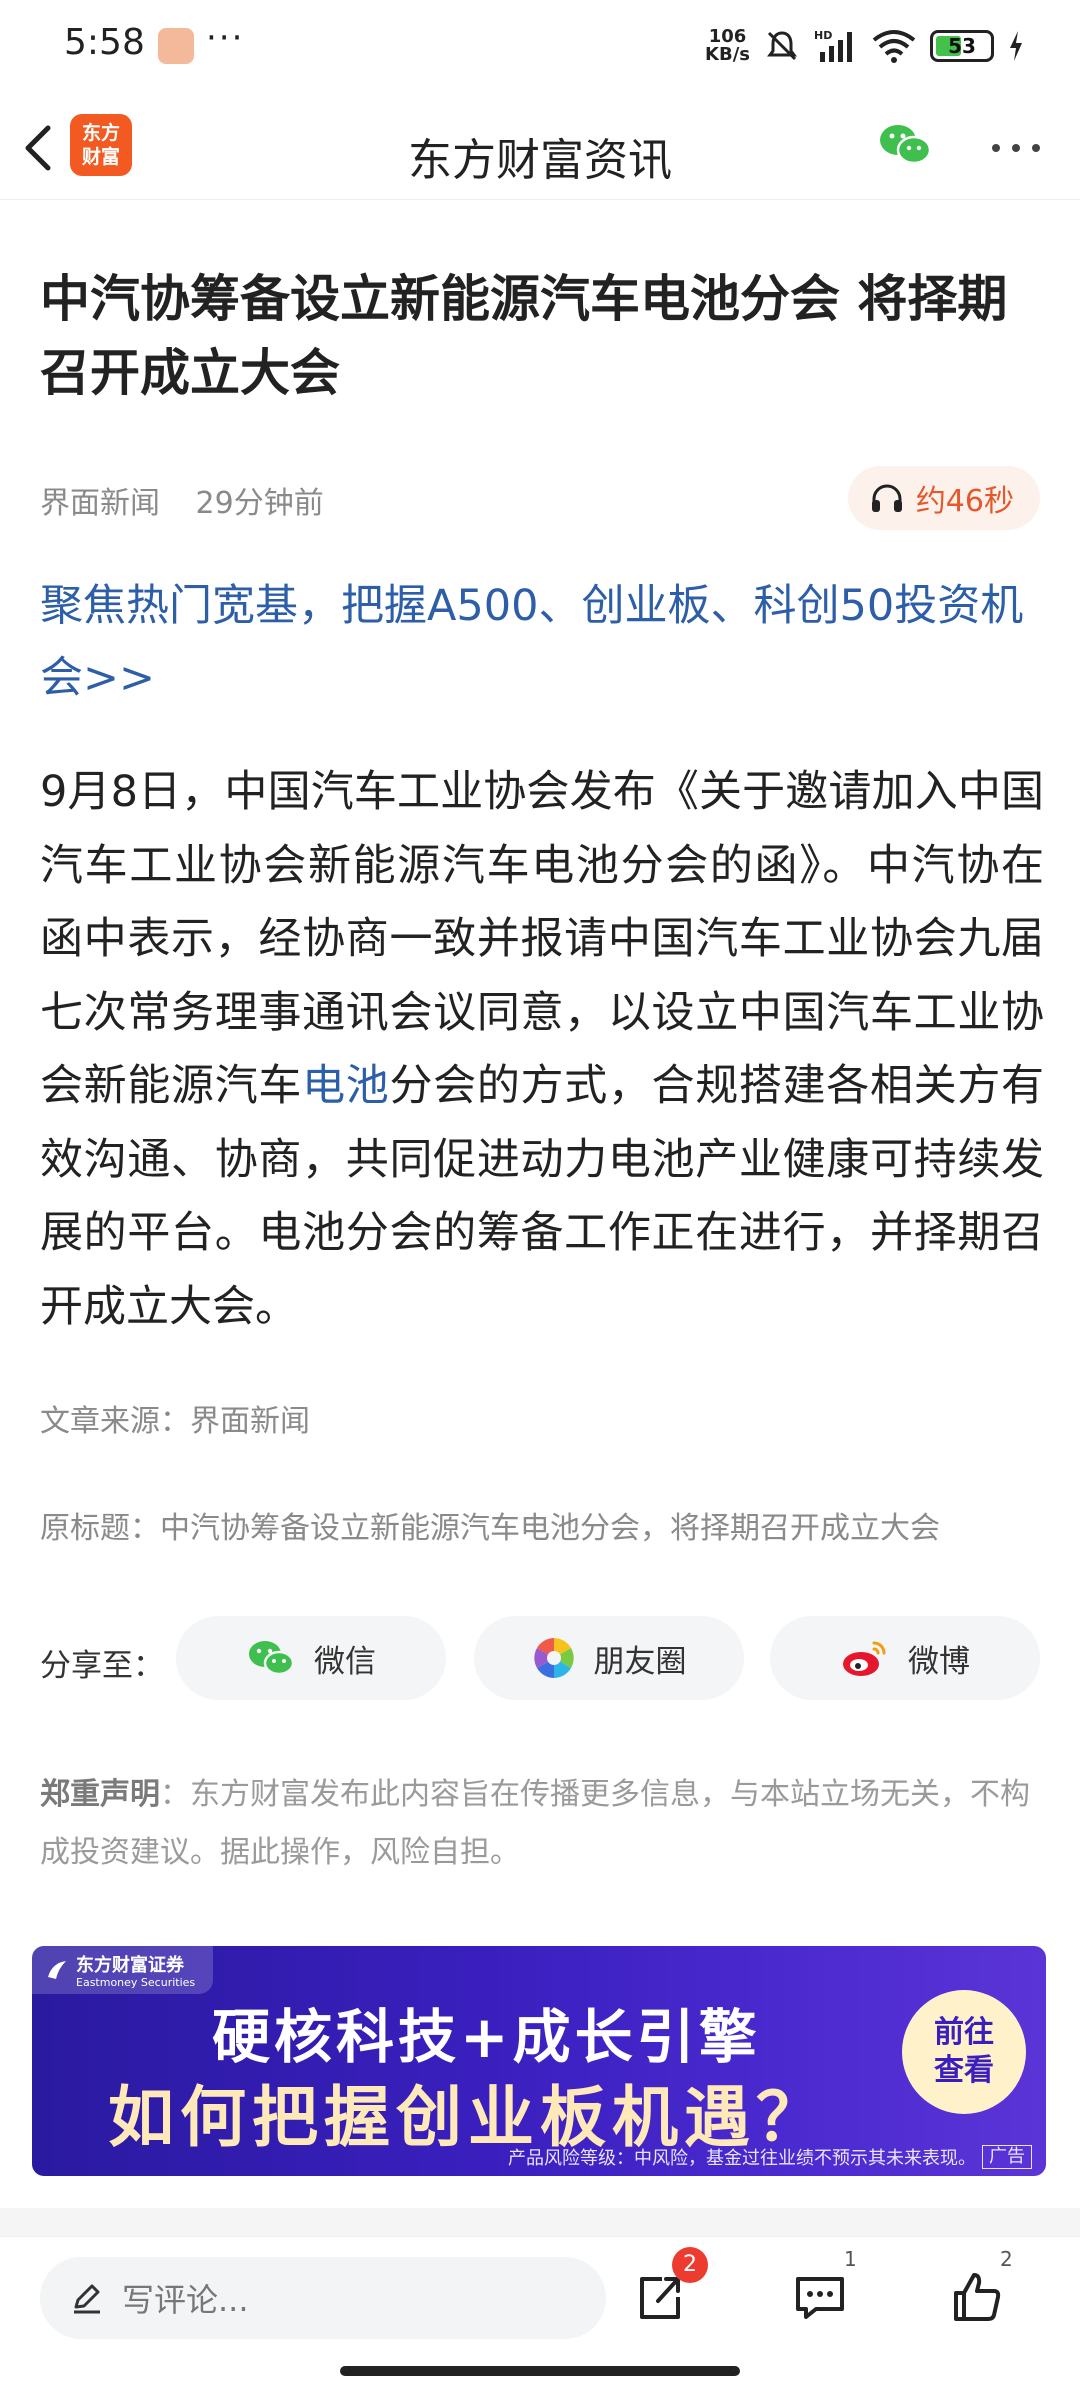 Image resolution: width=1080 pixels, height=2400 pixels. I want to click on status-indicators: 106 KB/s HD 53, so click(864, 46).